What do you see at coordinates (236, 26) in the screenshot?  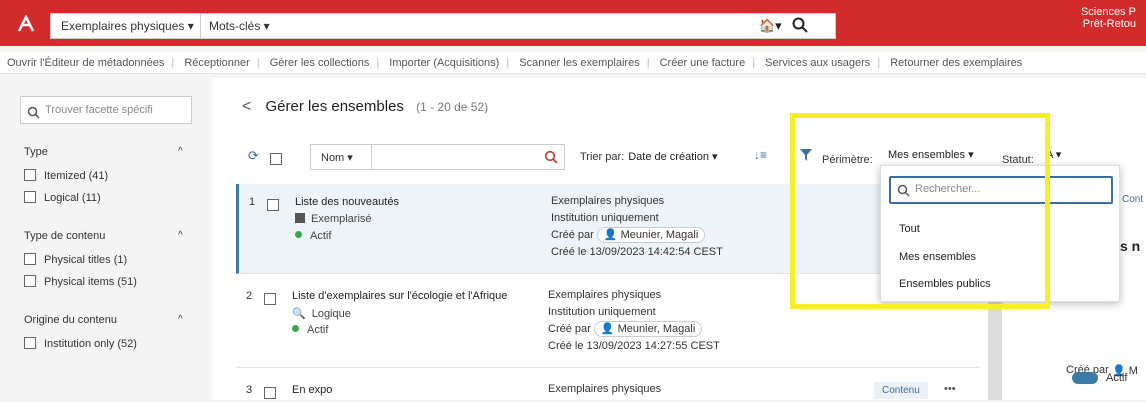 I see `keywords-dropdown: Mots-clés ▾` at bounding box center [236, 26].